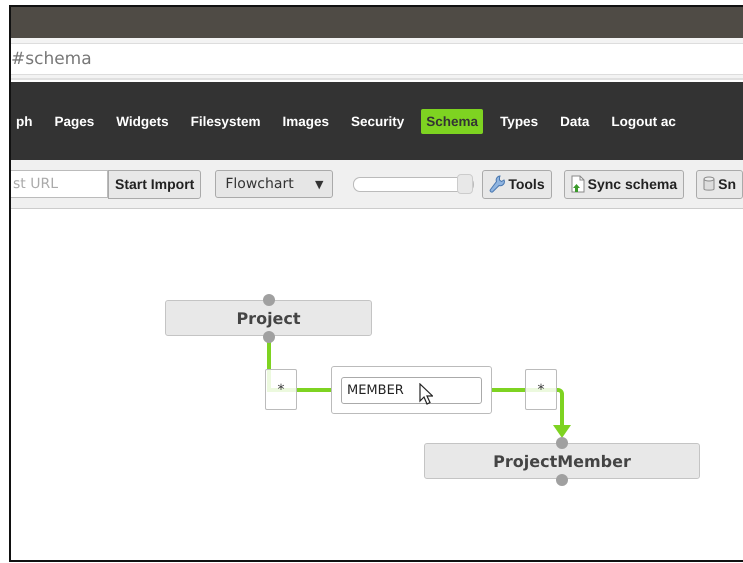 This screenshot has width=743, height=563. I want to click on toolbar-button: Sn, so click(719, 184).